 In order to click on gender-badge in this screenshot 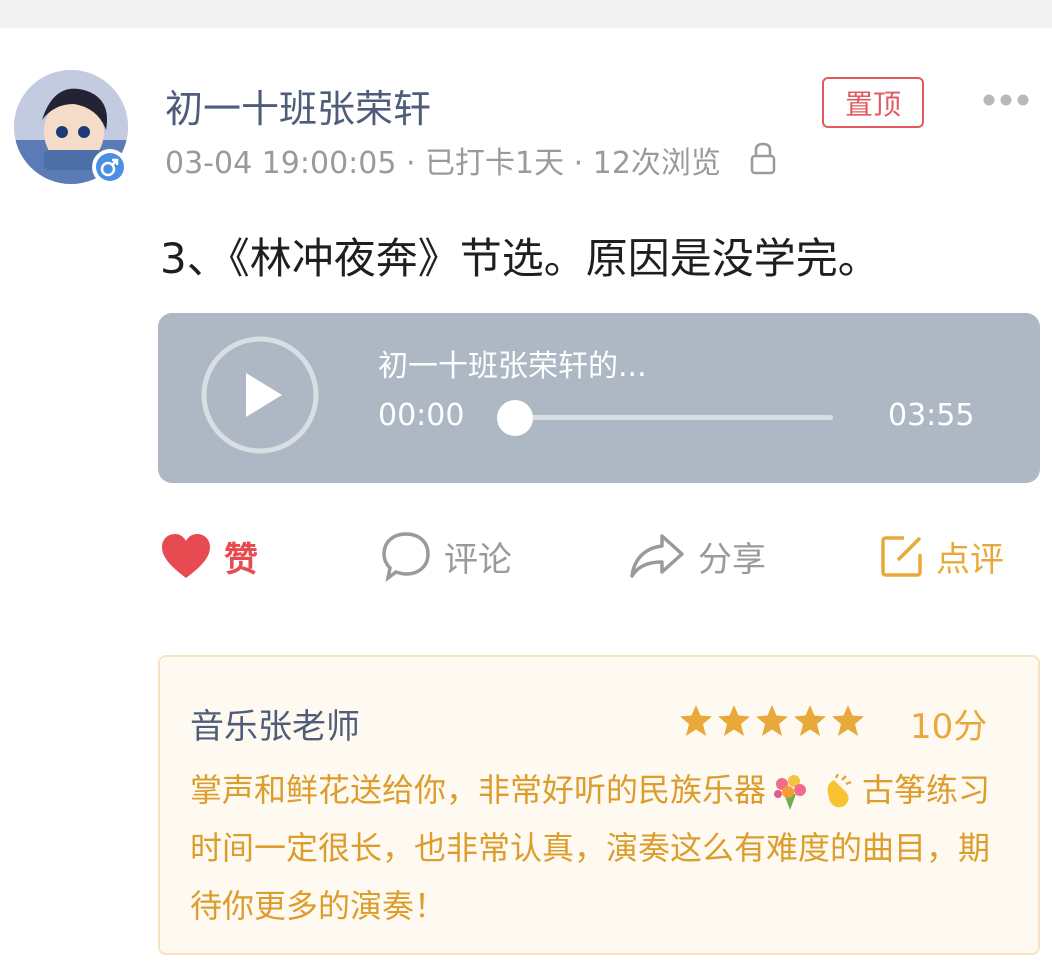, I will do `click(110, 167)`.